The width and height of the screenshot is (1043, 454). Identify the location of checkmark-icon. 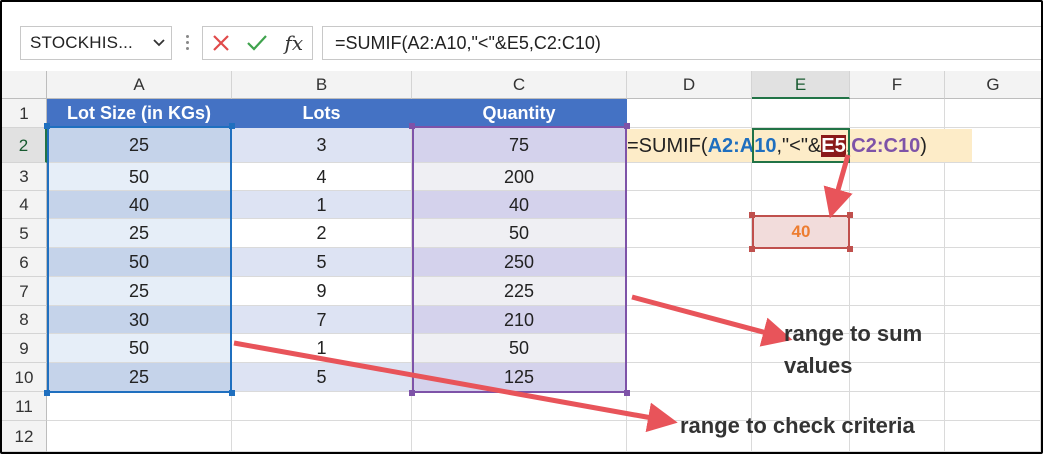
(257, 43).